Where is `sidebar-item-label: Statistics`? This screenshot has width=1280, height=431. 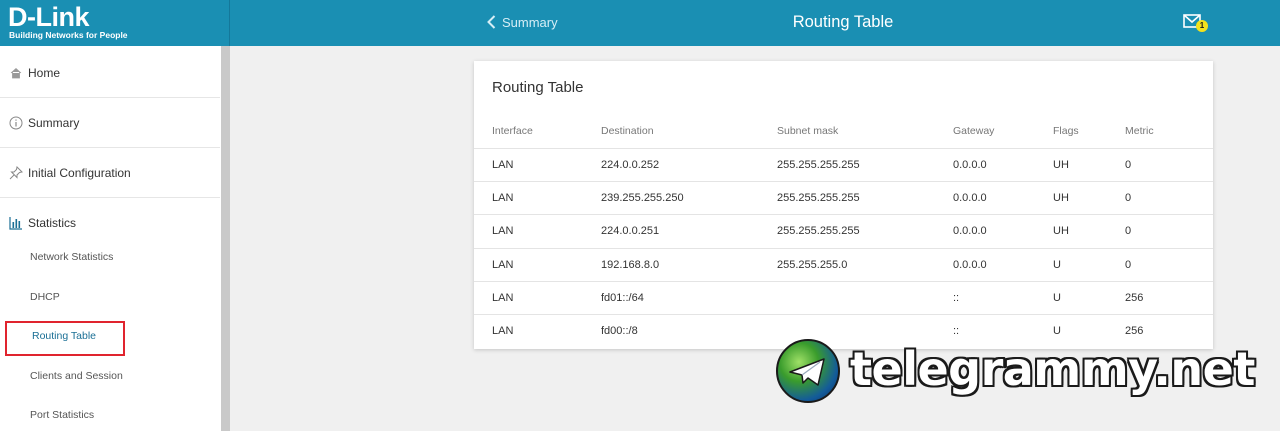
sidebar-item-label: Statistics is located at coordinates (52, 223).